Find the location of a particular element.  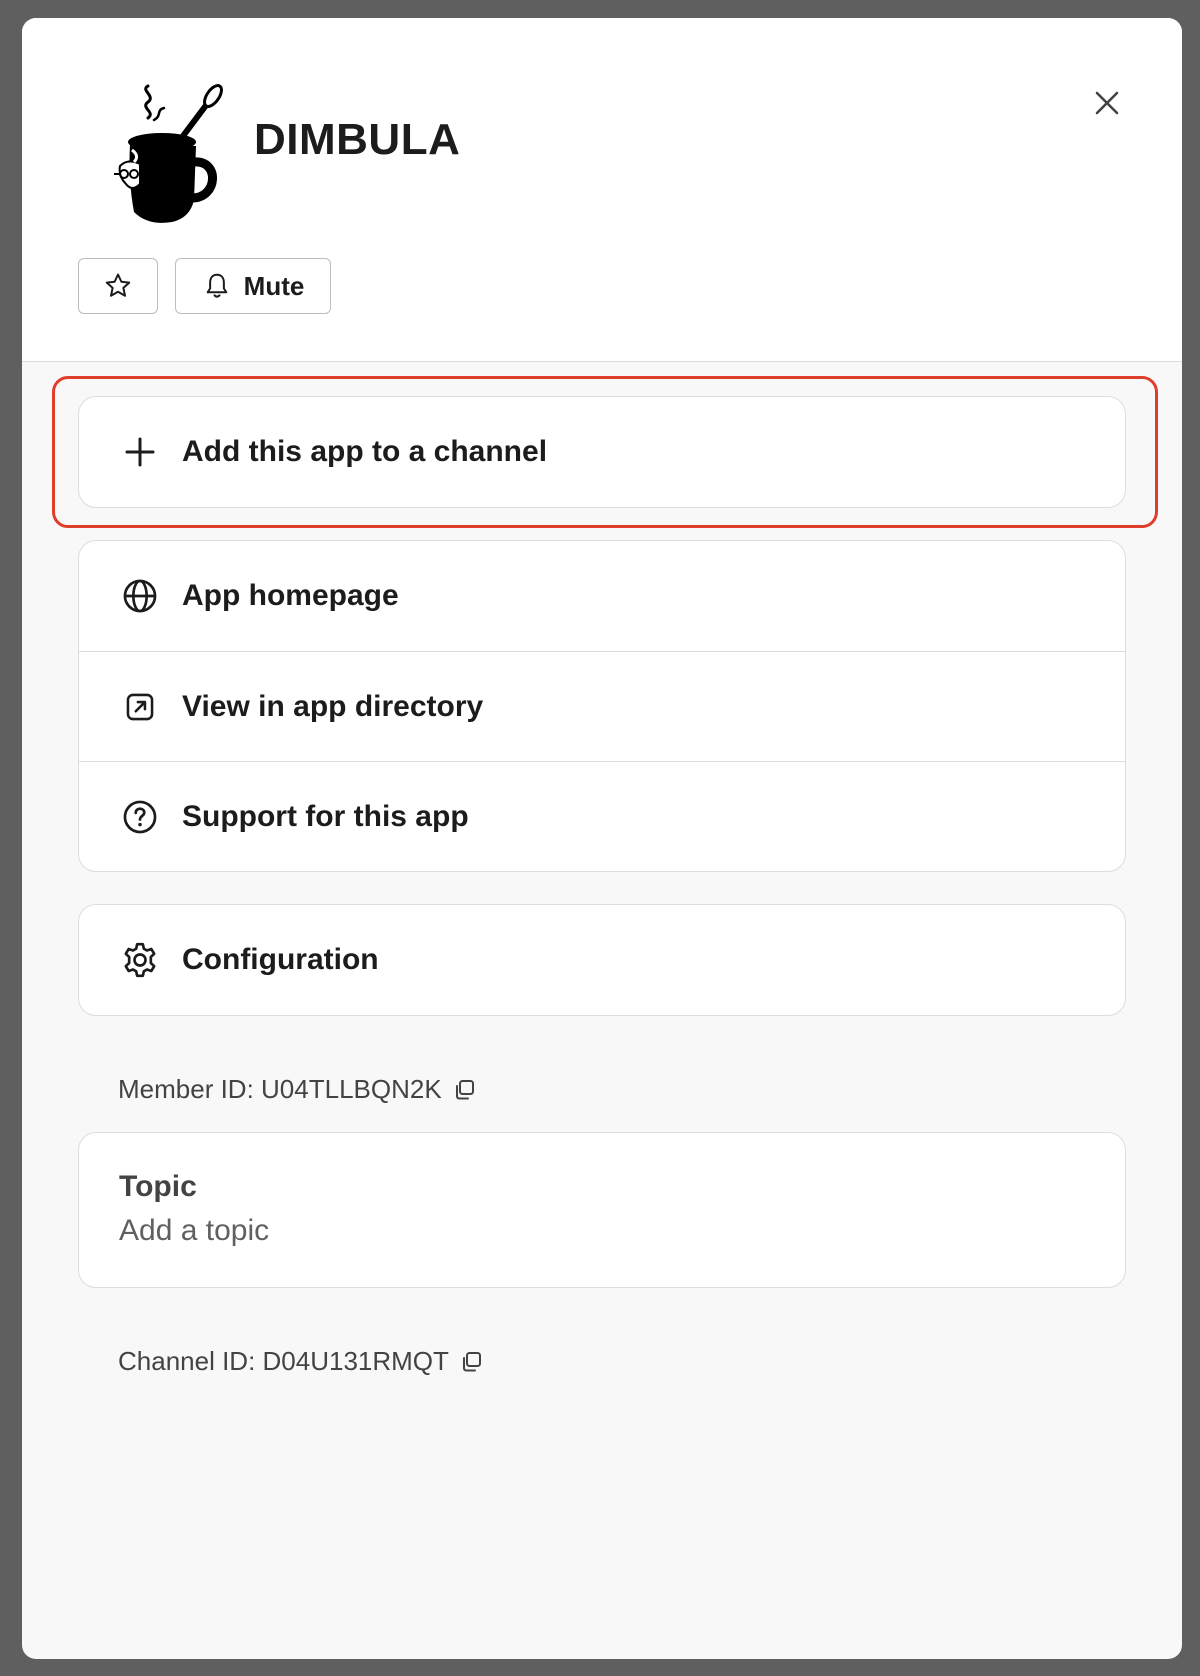

add-app-label: Add this app to a channel is located at coordinates (365, 451).